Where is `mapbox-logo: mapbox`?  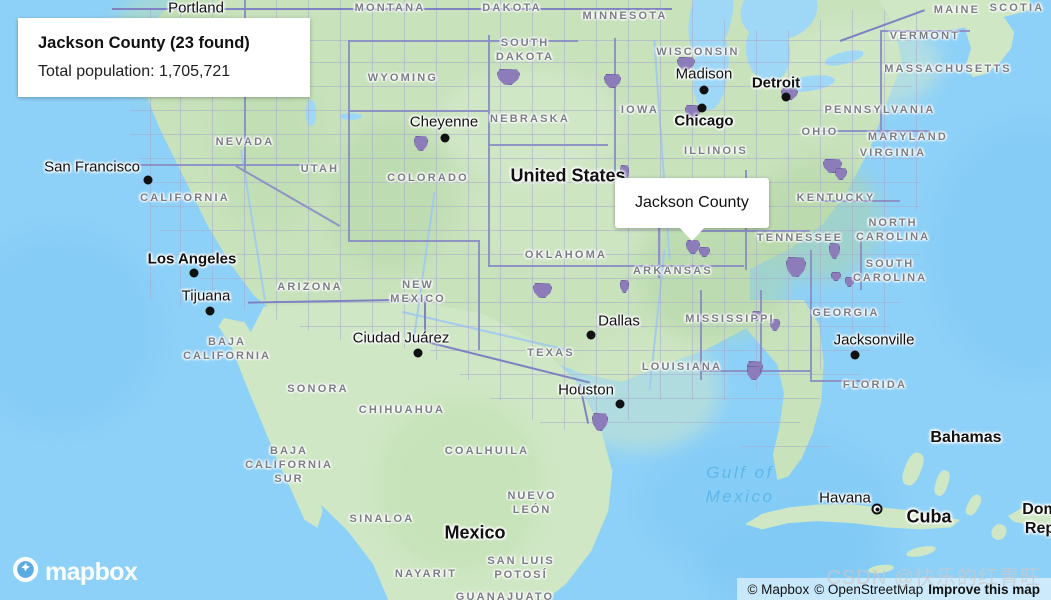 mapbox-logo: mapbox is located at coordinates (75, 572).